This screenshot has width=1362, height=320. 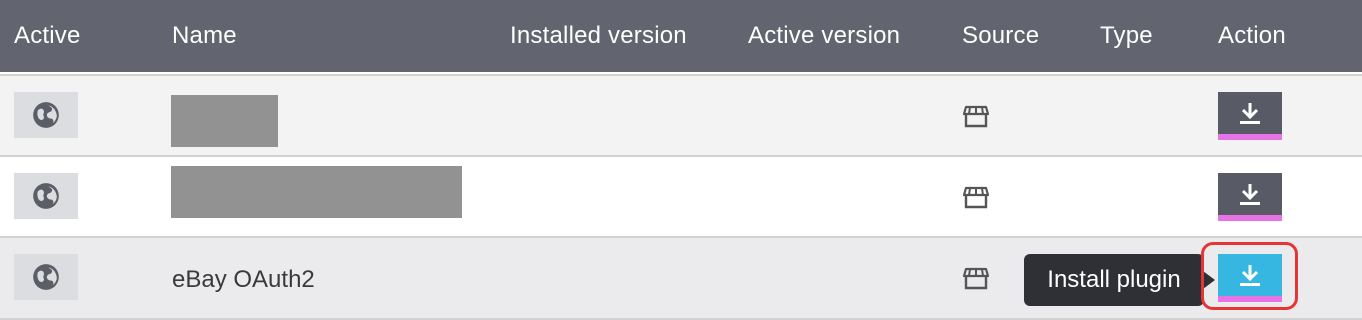 What do you see at coordinates (1126, 36) in the screenshot?
I see `column-header-type: Type` at bounding box center [1126, 36].